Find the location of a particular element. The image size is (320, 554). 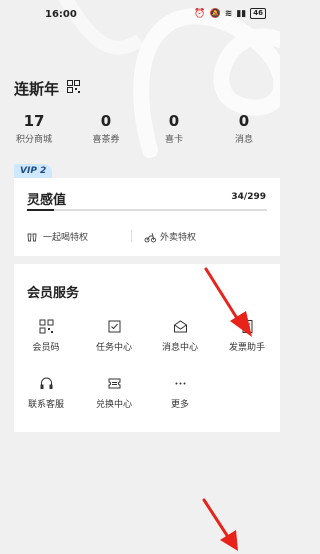

service-label: 会员码 is located at coordinates (46, 348).